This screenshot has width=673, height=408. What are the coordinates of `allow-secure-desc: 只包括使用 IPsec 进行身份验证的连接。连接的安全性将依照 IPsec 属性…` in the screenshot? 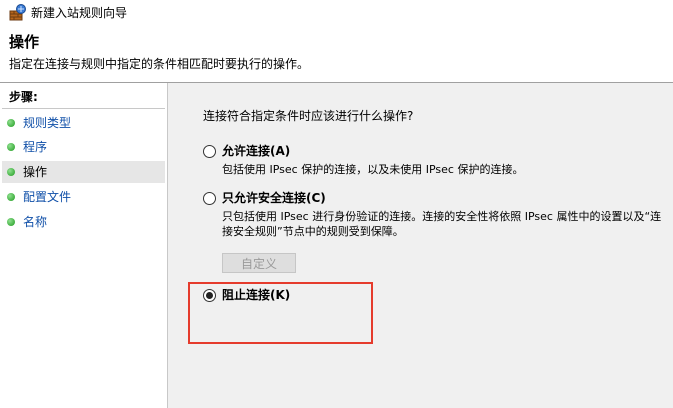 It's located at (442, 224).